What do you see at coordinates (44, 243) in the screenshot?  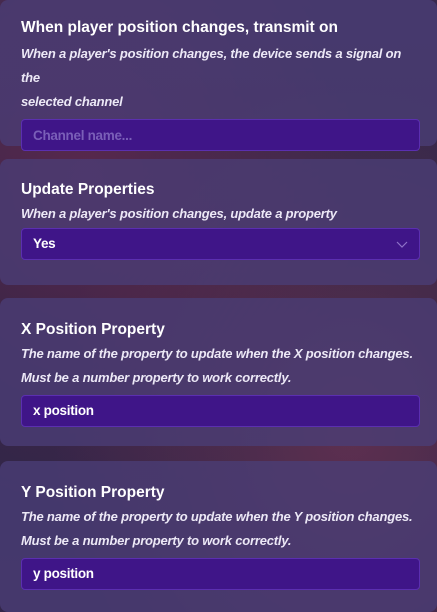 I see `select-value: Yes` at bounding box center [44, 243].